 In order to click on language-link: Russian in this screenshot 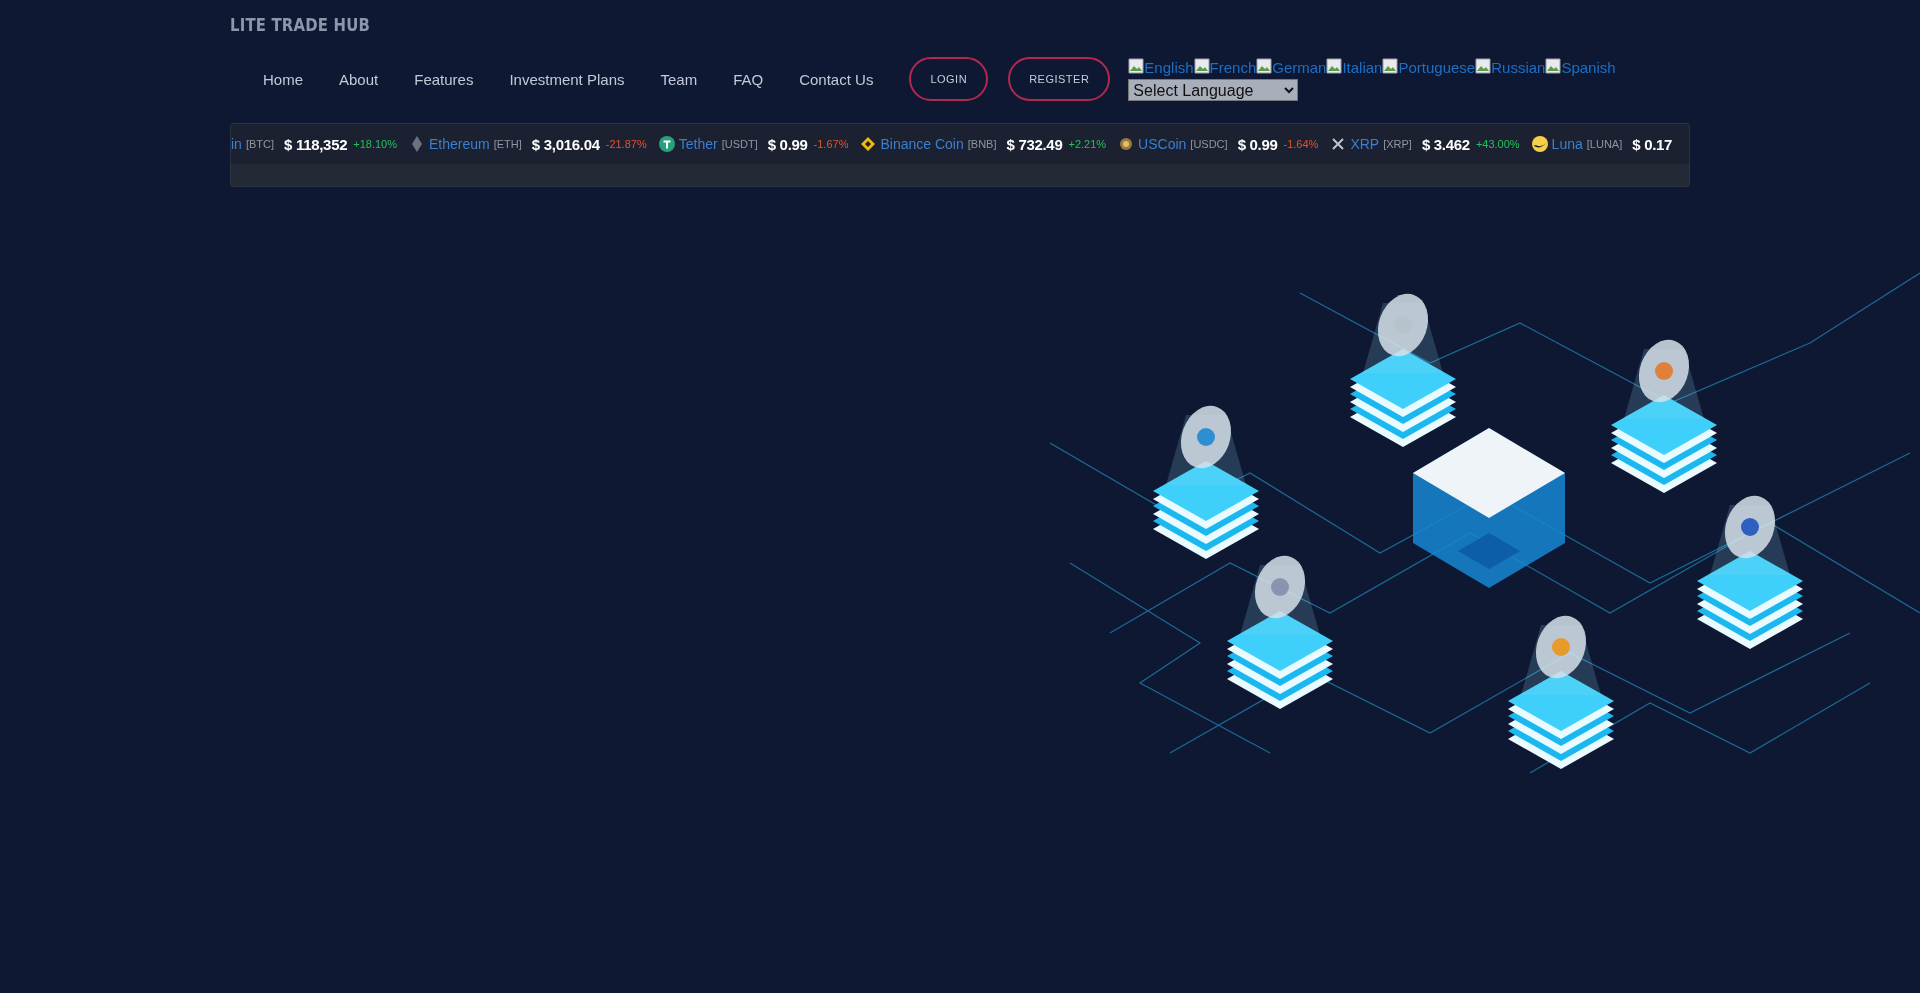, I will do `click(1510, 67)`.